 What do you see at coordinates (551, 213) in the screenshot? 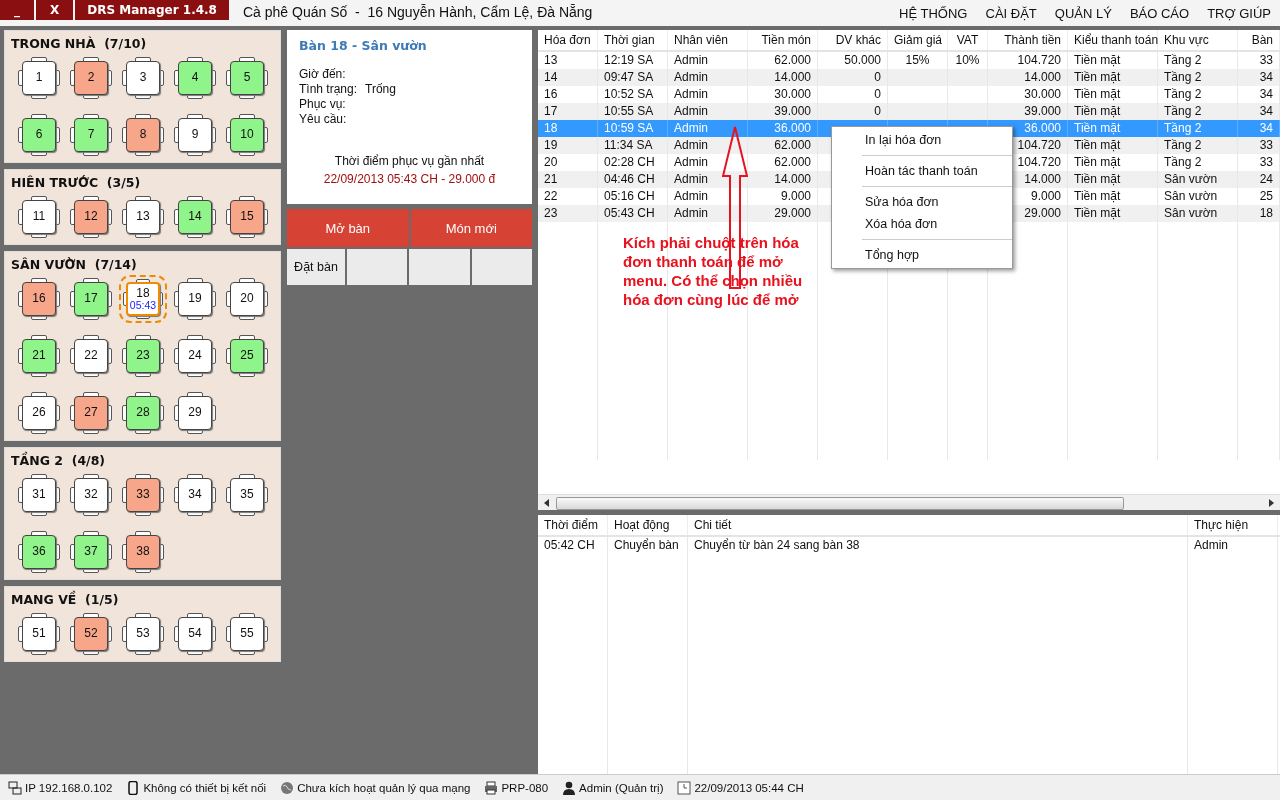
I see `table-cell: 23` at bounding box center [551, 213].